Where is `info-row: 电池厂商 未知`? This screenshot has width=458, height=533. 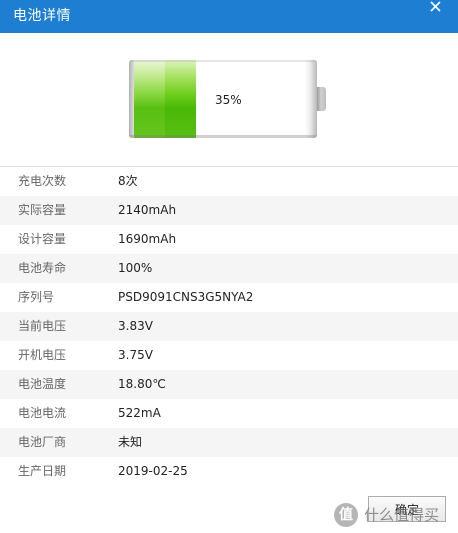 info-row: 电池厂商 未知 is located at coordinates (229, 442).